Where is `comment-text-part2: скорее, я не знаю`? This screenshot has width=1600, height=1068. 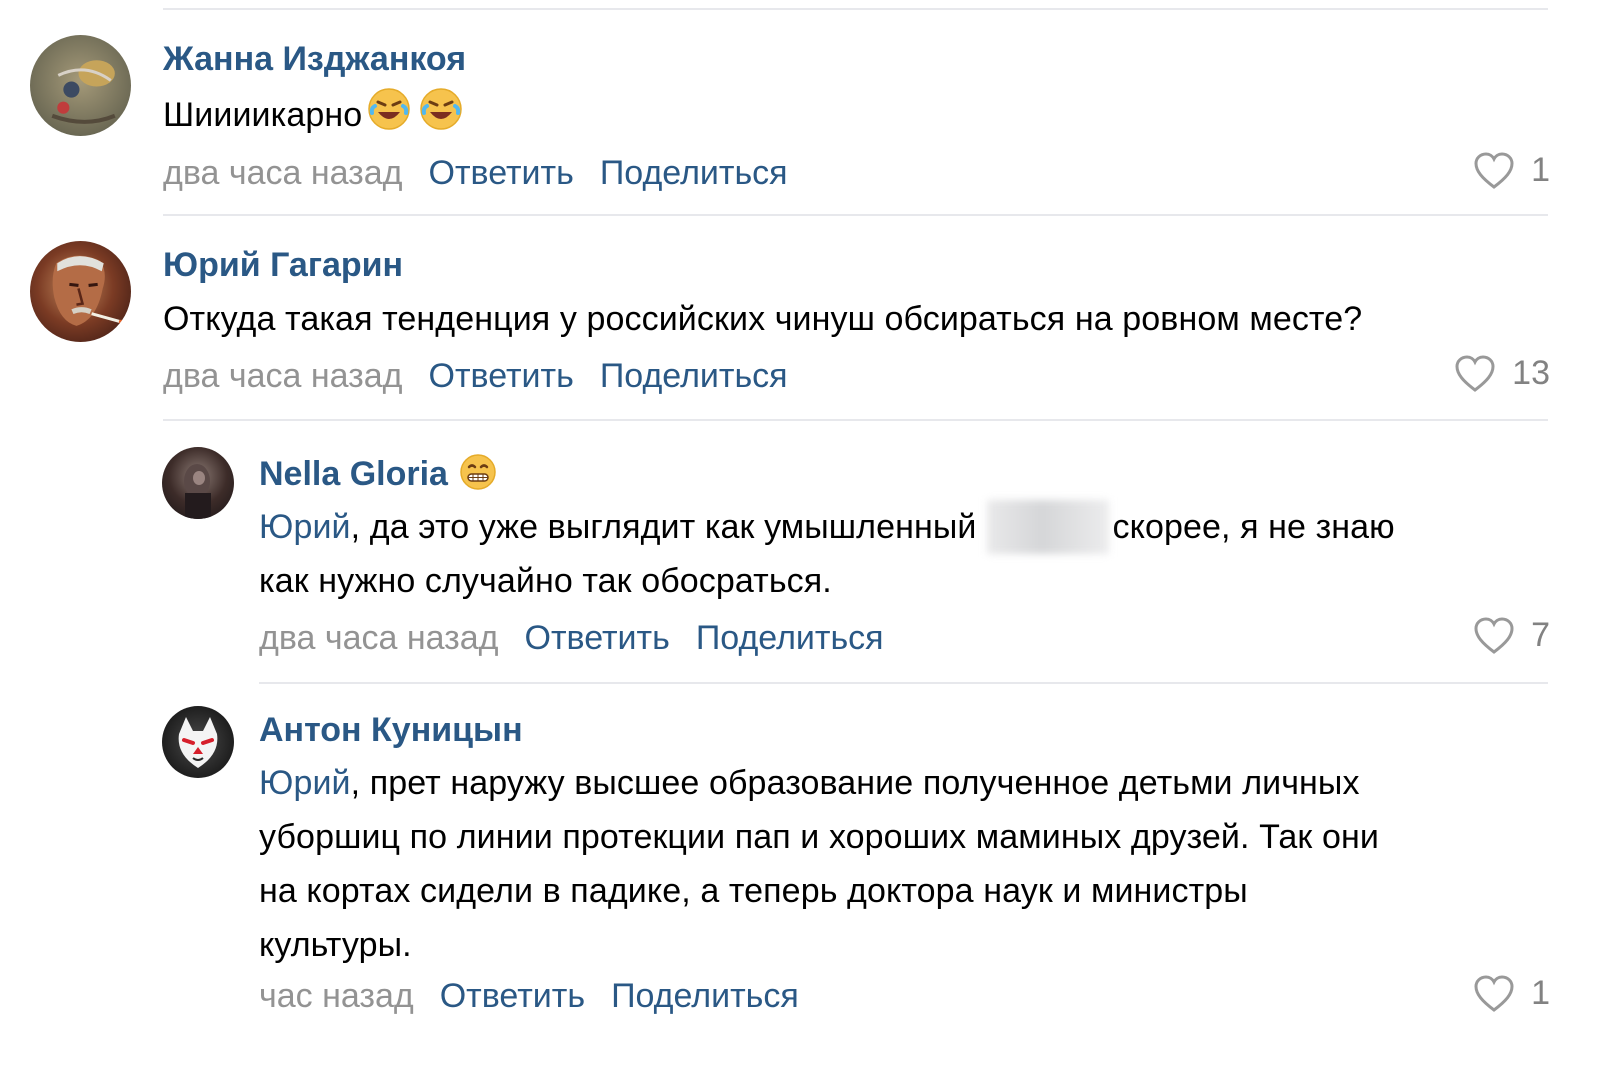 comment-text-part2: скорее, я не знаю is located at coordinates (1253, 527).